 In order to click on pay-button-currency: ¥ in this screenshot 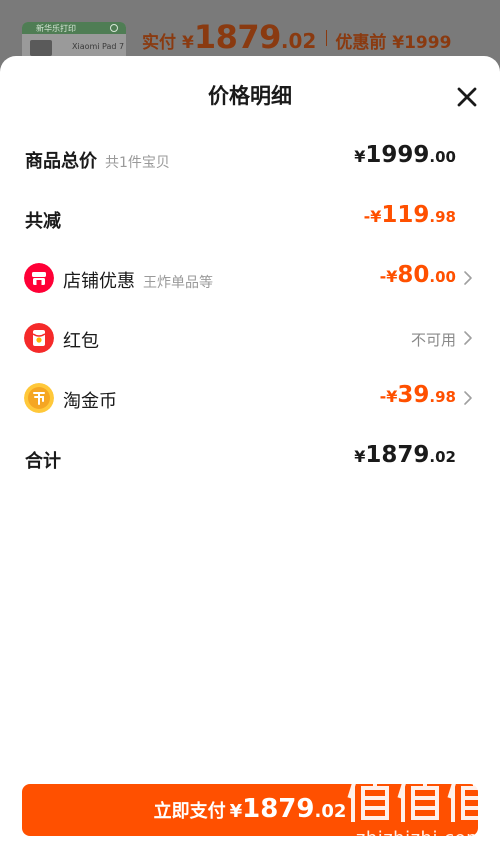, I will do `click(236, 811)`.